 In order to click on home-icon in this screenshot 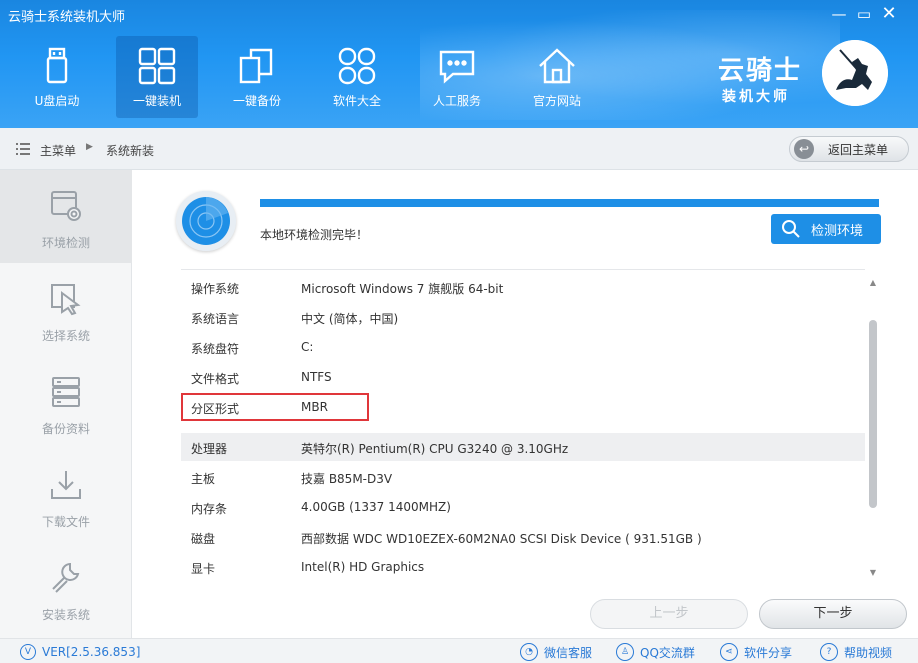, I will do `click(557, 66)`.